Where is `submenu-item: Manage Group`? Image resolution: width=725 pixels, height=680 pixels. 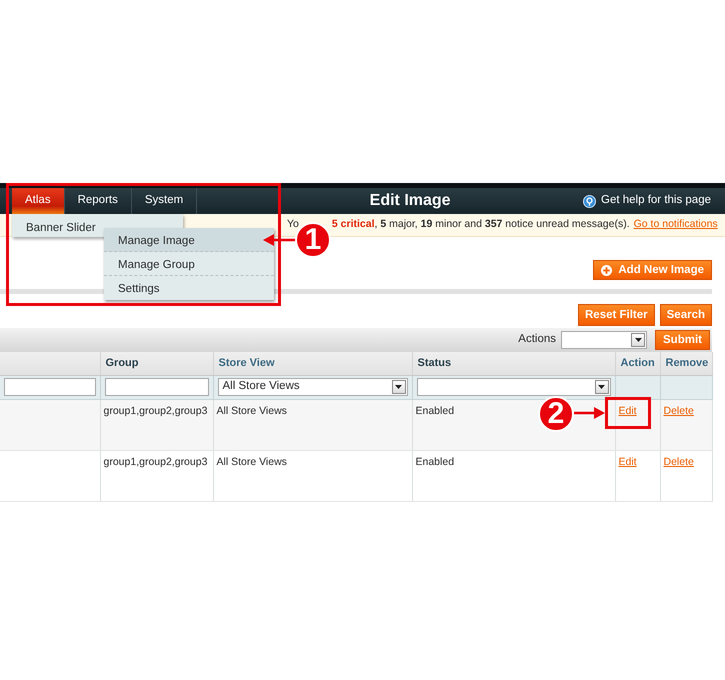 submenu-item: Manage Group is located at coordinates (189, 264).